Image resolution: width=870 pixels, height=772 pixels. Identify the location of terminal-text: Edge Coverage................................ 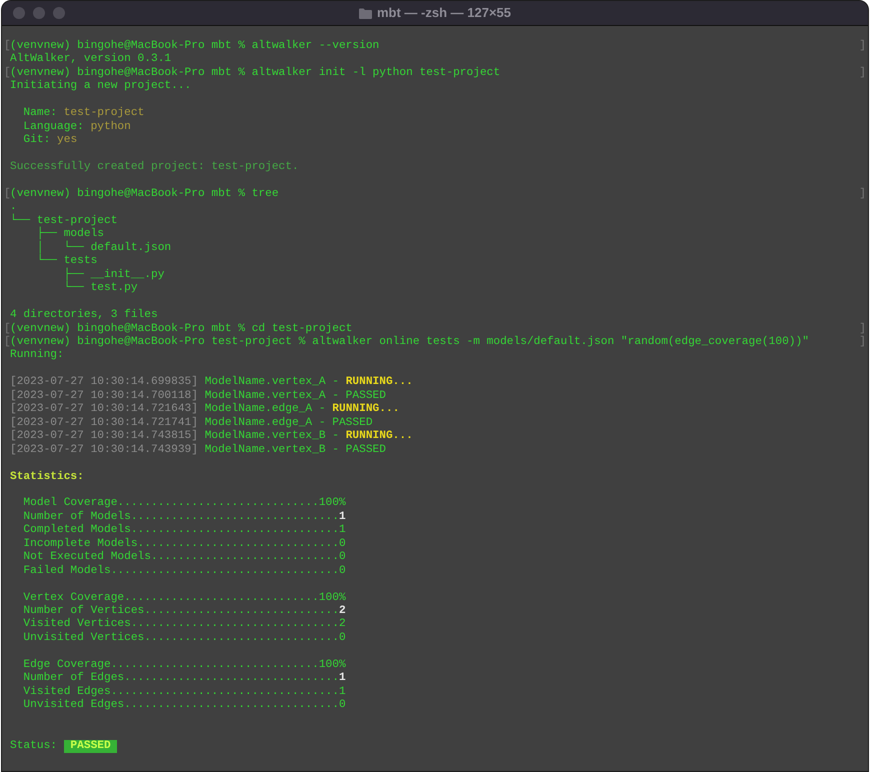
(170, 665).